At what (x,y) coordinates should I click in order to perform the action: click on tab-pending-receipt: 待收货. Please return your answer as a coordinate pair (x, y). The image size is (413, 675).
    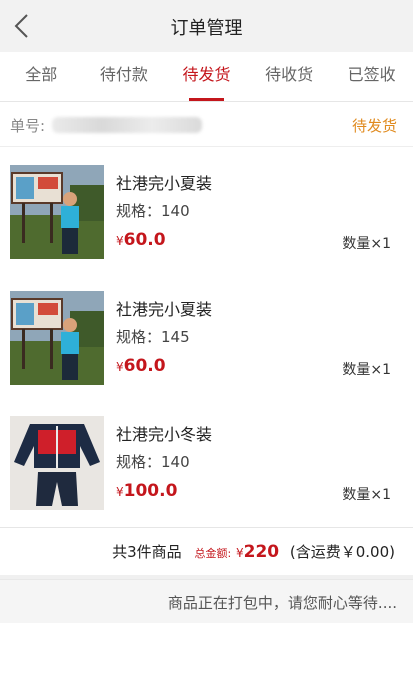
    Looking at the image, I should click on (289, 76).